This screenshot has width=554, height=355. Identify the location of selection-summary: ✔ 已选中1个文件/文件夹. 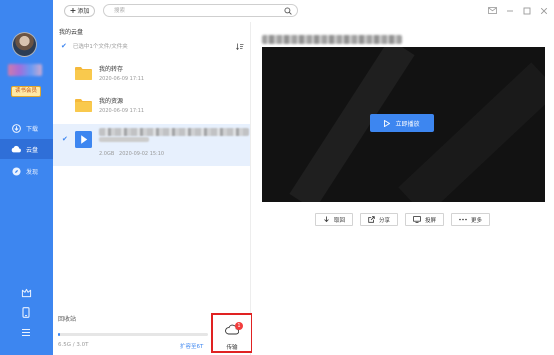
(94, 46).